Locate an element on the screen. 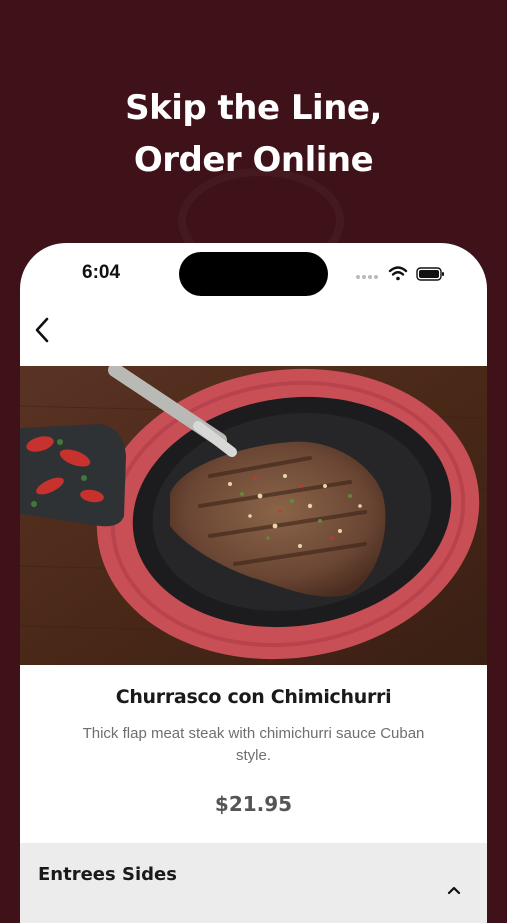 Image resolution: width=507 pixels, height=923 pixels. promo-headline-line1: Skip the Line, is located at coordinates (253, 108).